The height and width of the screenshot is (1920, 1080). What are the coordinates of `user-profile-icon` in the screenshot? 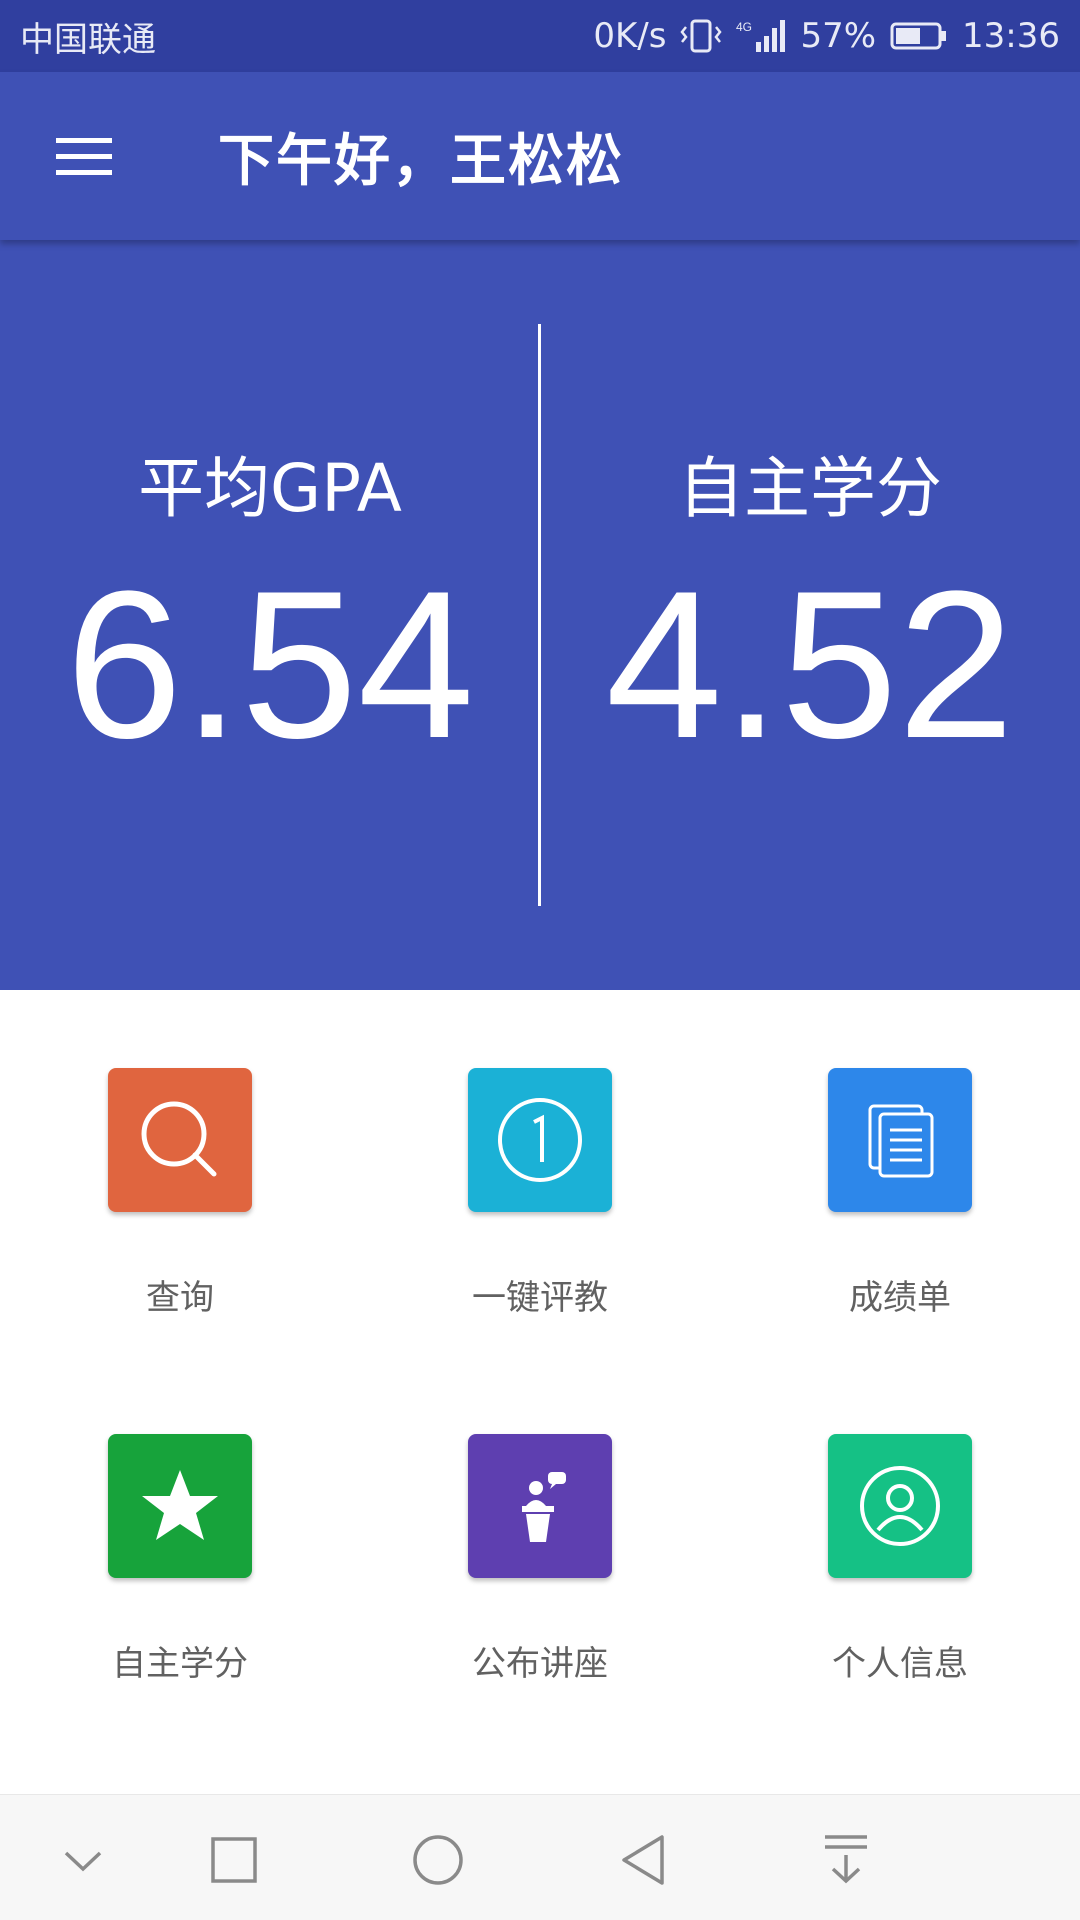 It's located at (900, 1506).